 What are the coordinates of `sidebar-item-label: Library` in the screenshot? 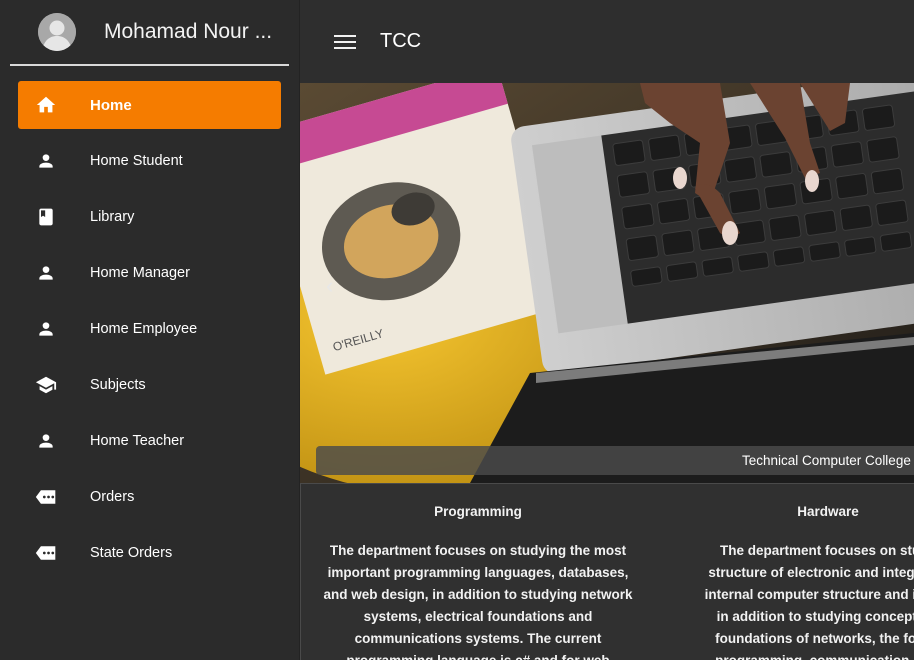 It's located at (112, 217).